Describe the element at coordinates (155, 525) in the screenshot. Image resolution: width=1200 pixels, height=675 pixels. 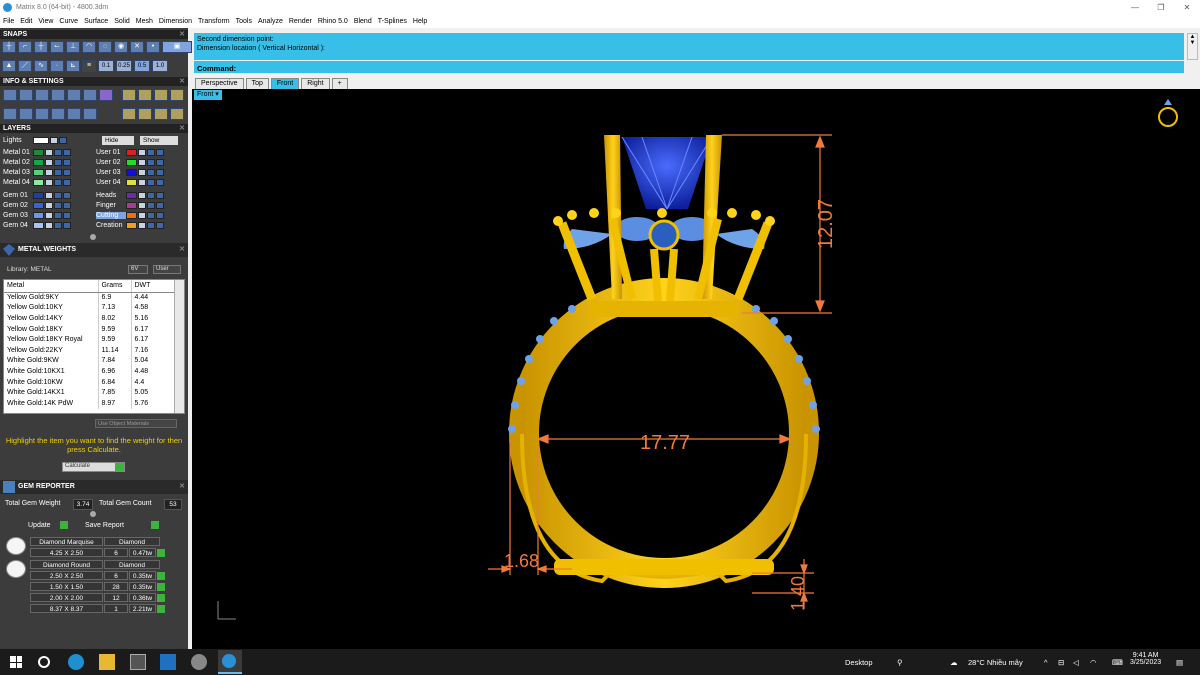
I see `save-report-button` at that location.